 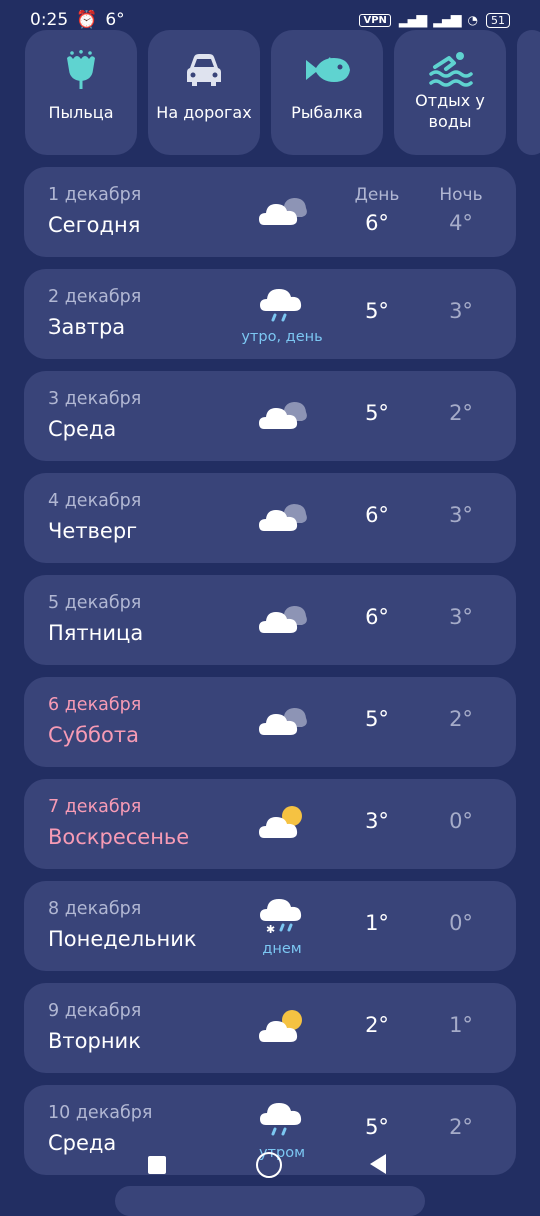 What do you see at coordinates (95, 1011) in the screenshot?
I see `day-date: 9 декабря` at bounding box center [95, 1011].